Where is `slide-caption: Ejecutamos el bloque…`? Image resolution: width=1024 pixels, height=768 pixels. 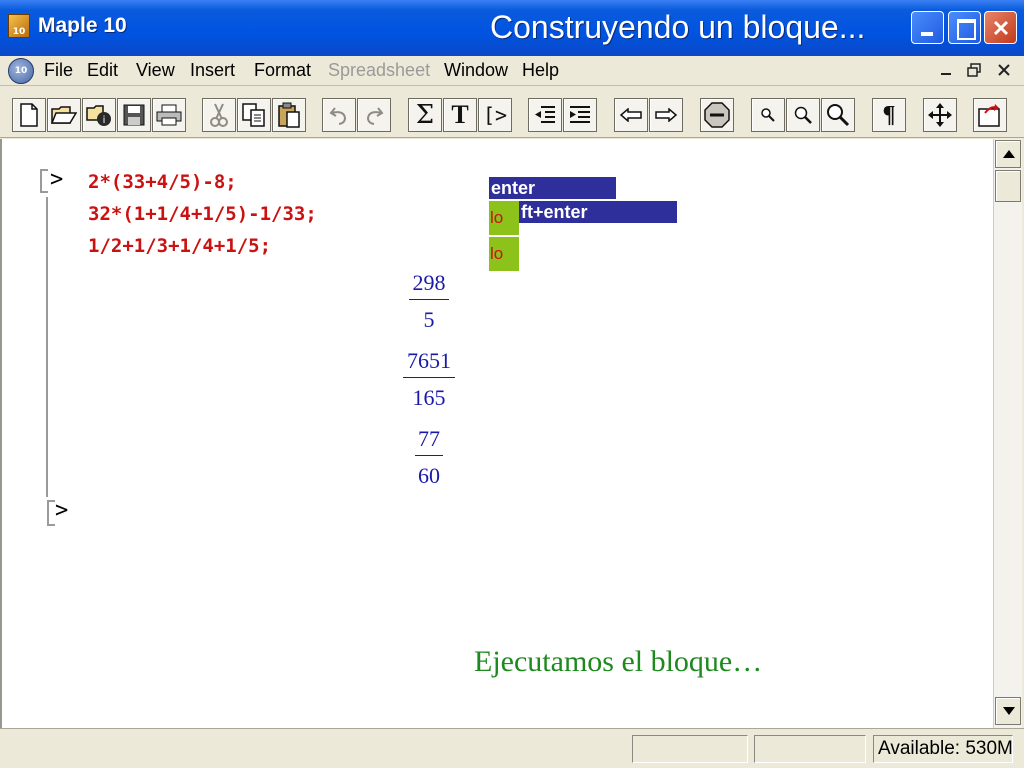 slide-caption: Ejecutamos el bloque… is located at coordinates (618, 661).